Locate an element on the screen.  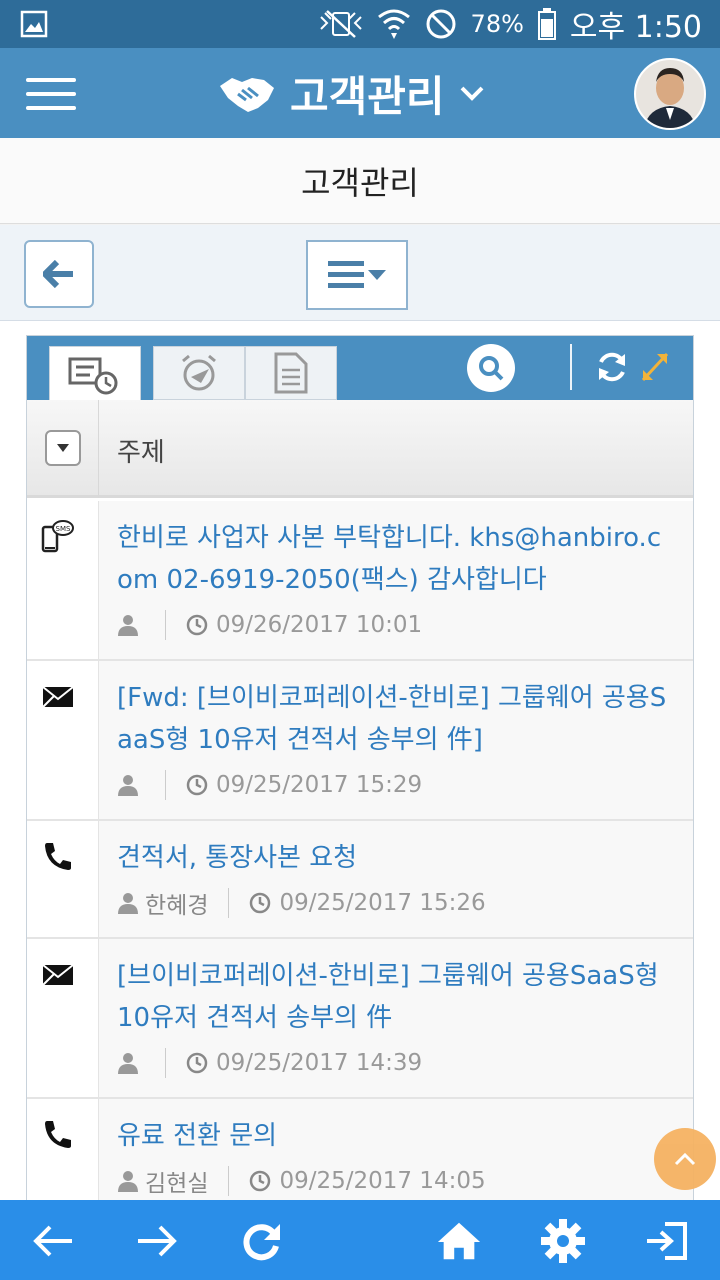
list-menu-button is located at coordinates (357, 275).